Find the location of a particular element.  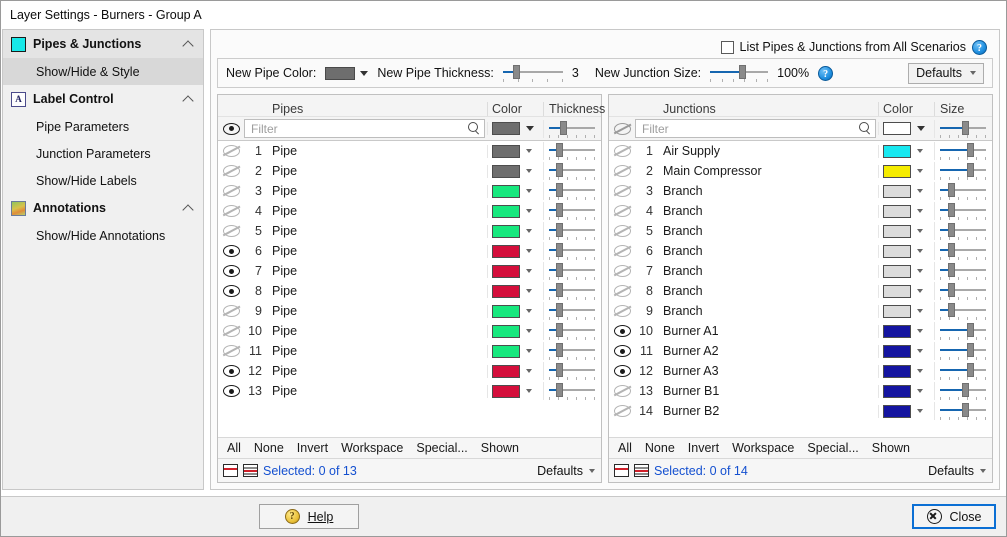

table-row: 13 Burner B1 is located at coordinates (800, 391).